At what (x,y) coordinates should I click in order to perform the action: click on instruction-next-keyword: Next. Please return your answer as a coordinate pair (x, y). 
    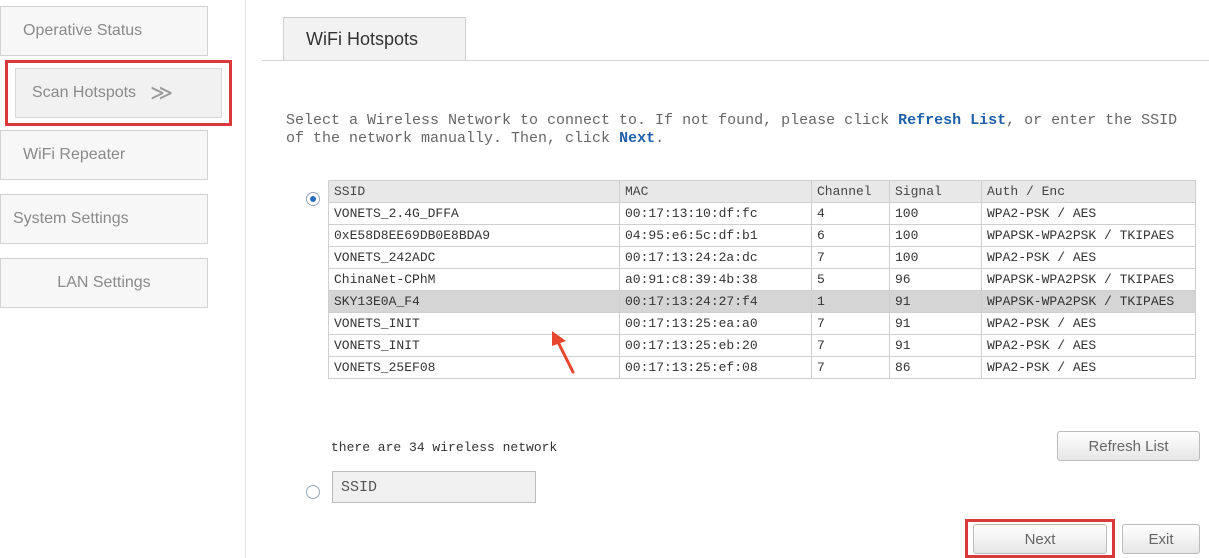
    Looking at the image, I should click on (637, 138).